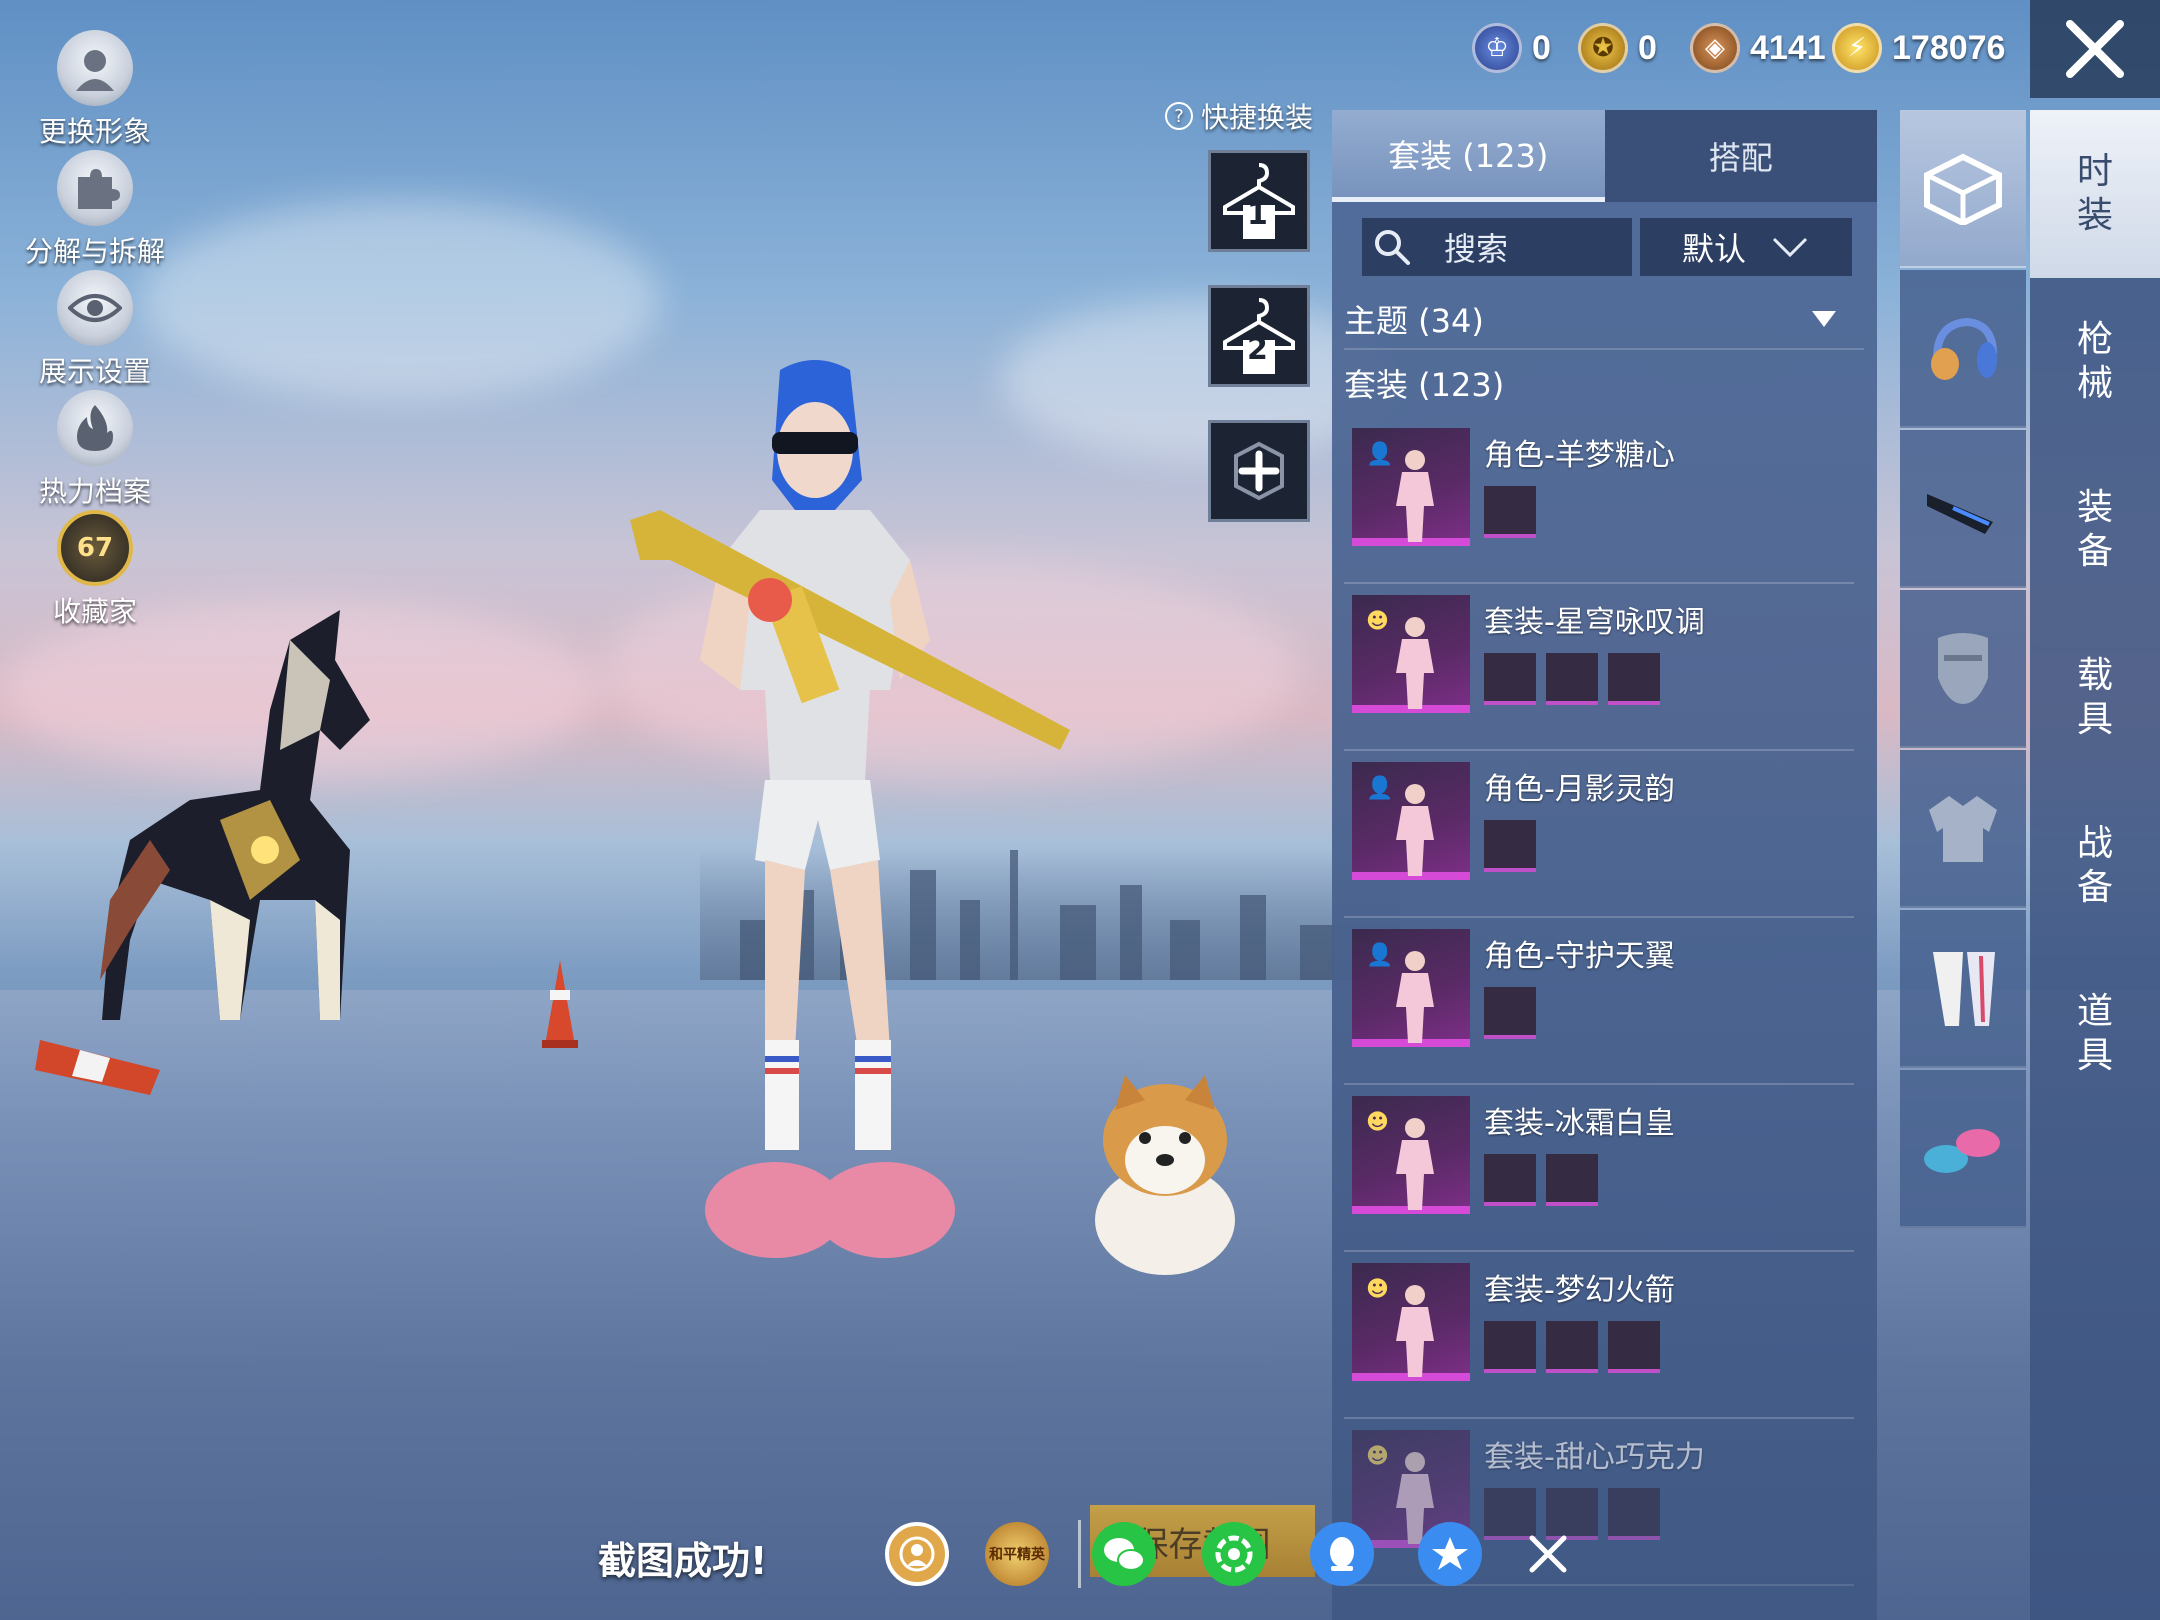  What do you see at coordinates (95, 90) in the screenshot?
I see `change-avatar-button: 更换形象` at bounding box center [95, 90].